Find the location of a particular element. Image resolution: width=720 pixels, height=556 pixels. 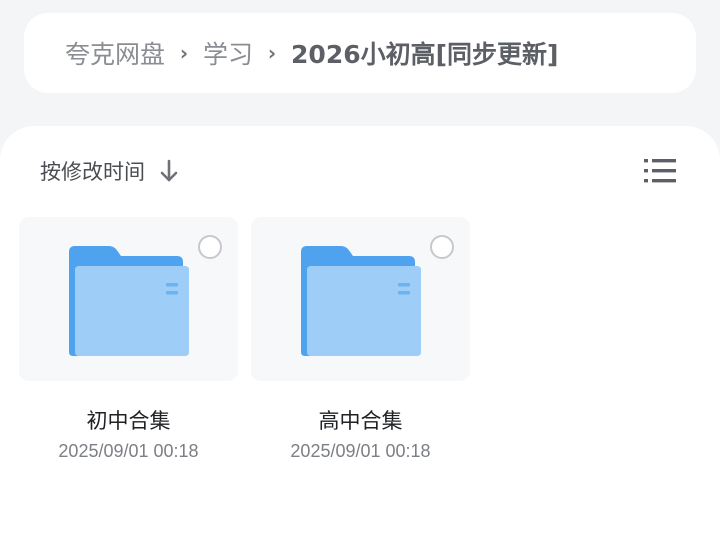

file-name: 高中合集 is located at coordinates (360, 421).